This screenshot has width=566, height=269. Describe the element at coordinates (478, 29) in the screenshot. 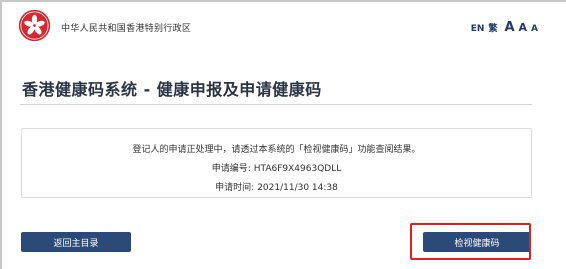

I see `lang-en-link: EN` at that location.